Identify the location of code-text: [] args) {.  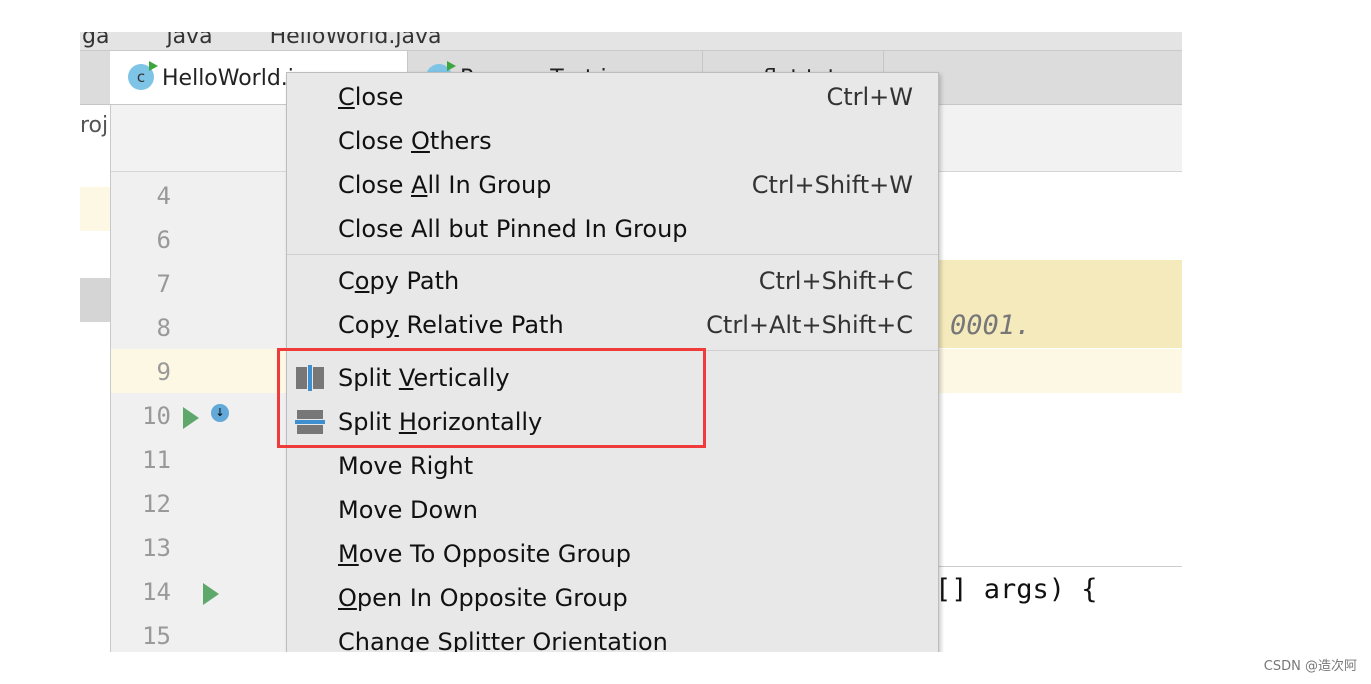
(1016, 589).